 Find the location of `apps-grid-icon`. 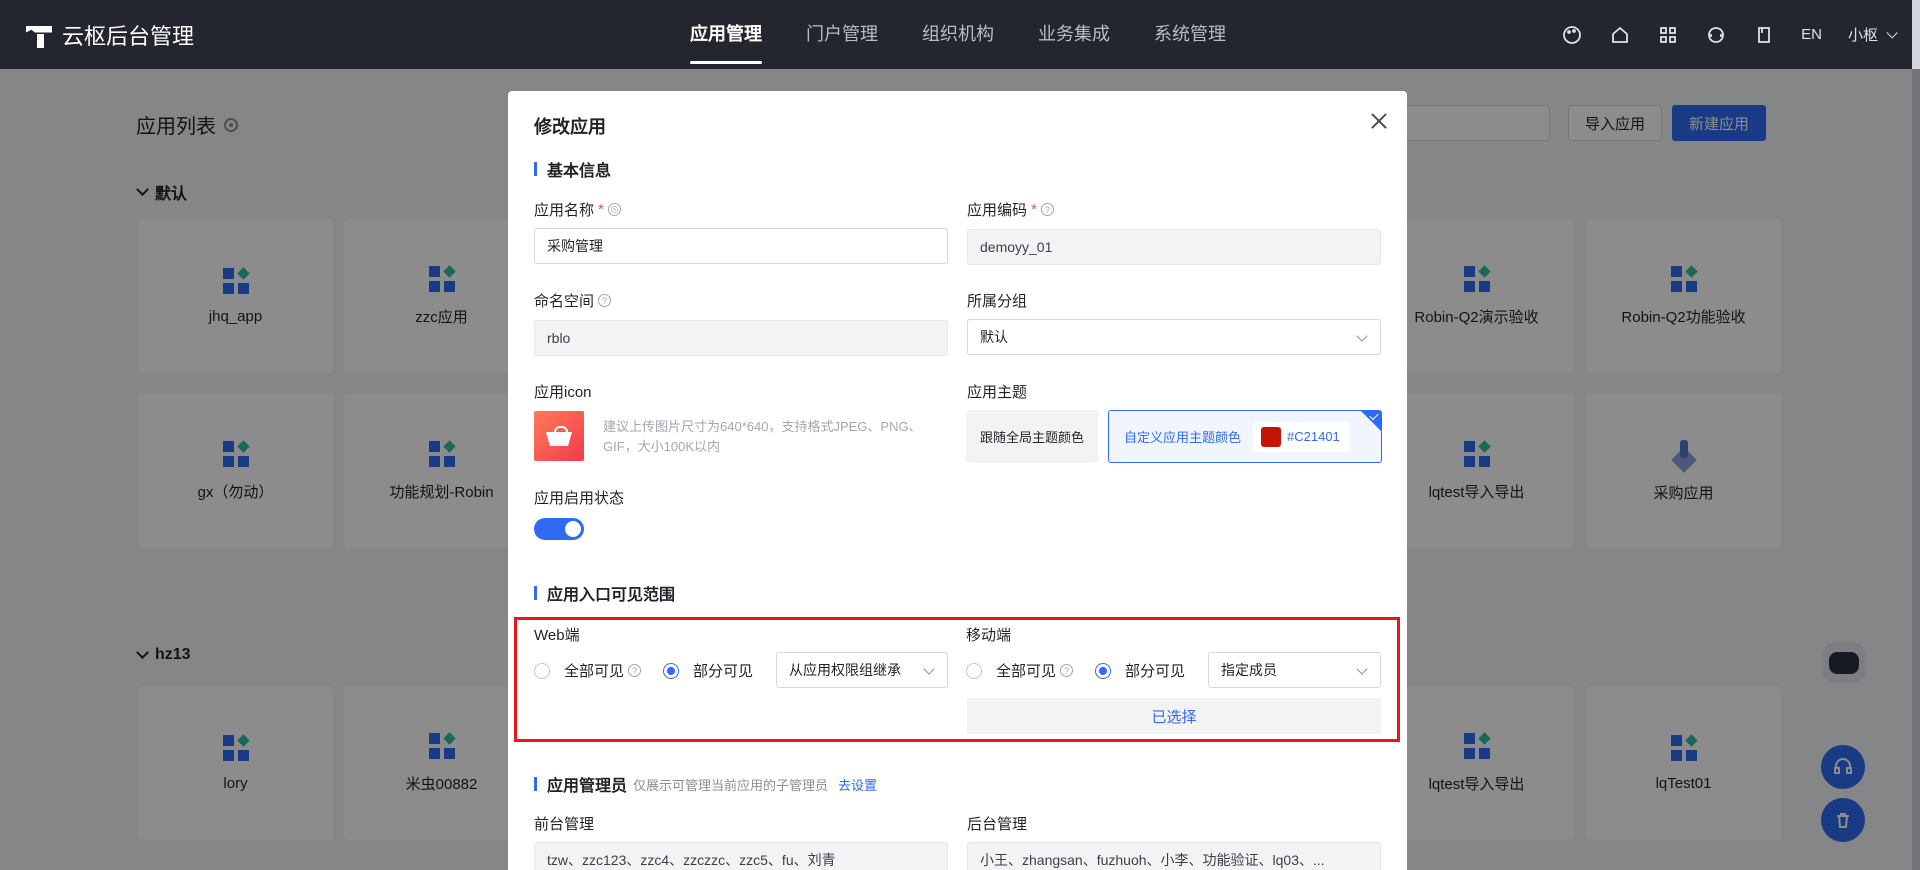

apps-grid-icon is located at coordinates (1668, 35).